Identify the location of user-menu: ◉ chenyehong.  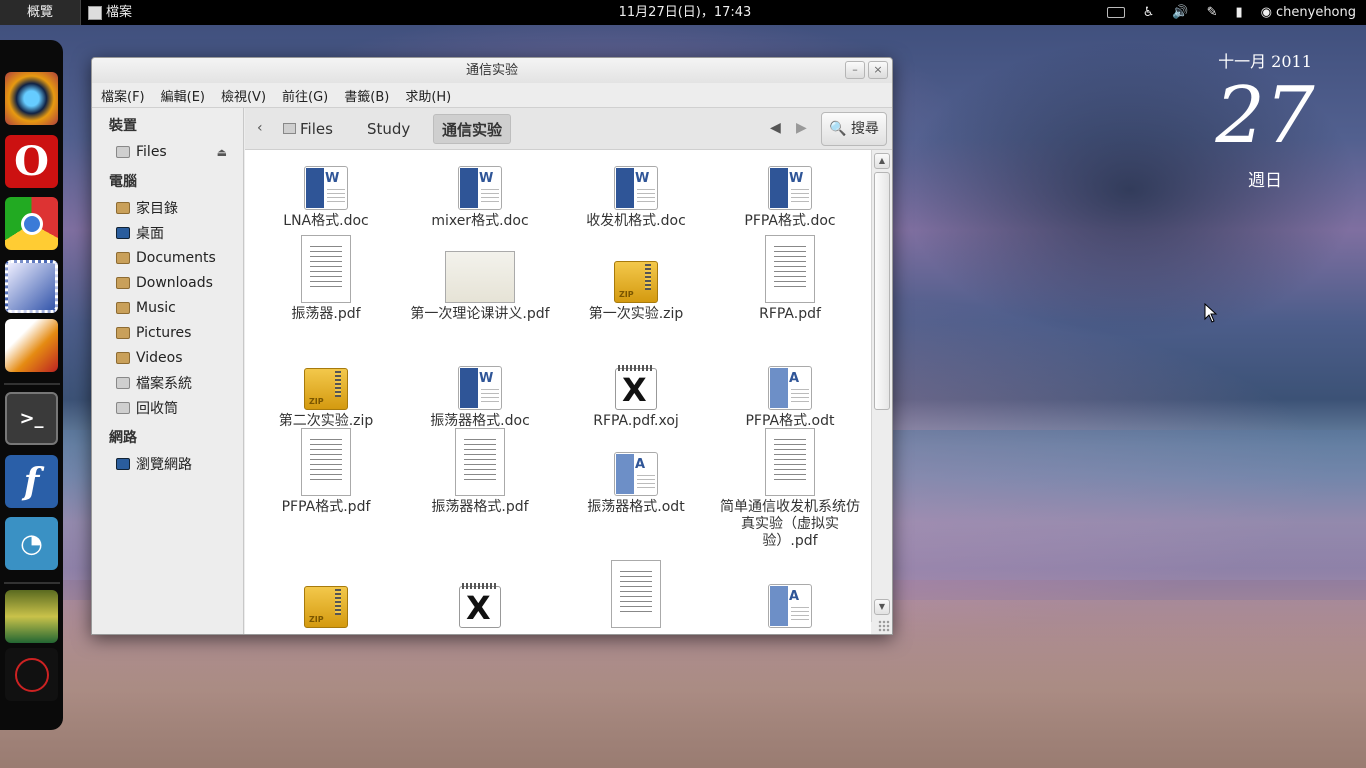
(1308, 12).